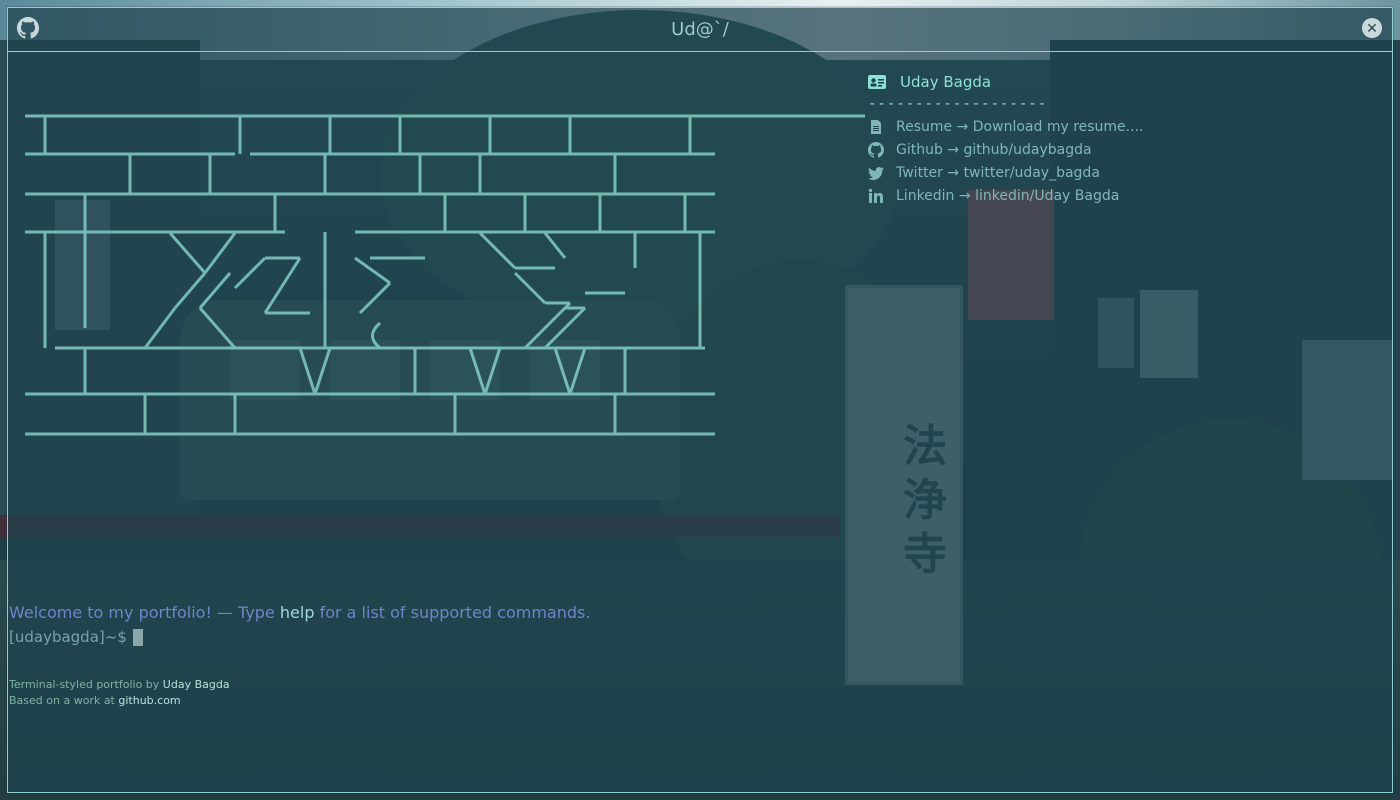 Image resolution: width=1400 pixels, height=800 pixels. What do you see at coordinates (946, 82) in the screenshot?
I see `profile-name: Uday Bagda` at bounding box center [946, 82].